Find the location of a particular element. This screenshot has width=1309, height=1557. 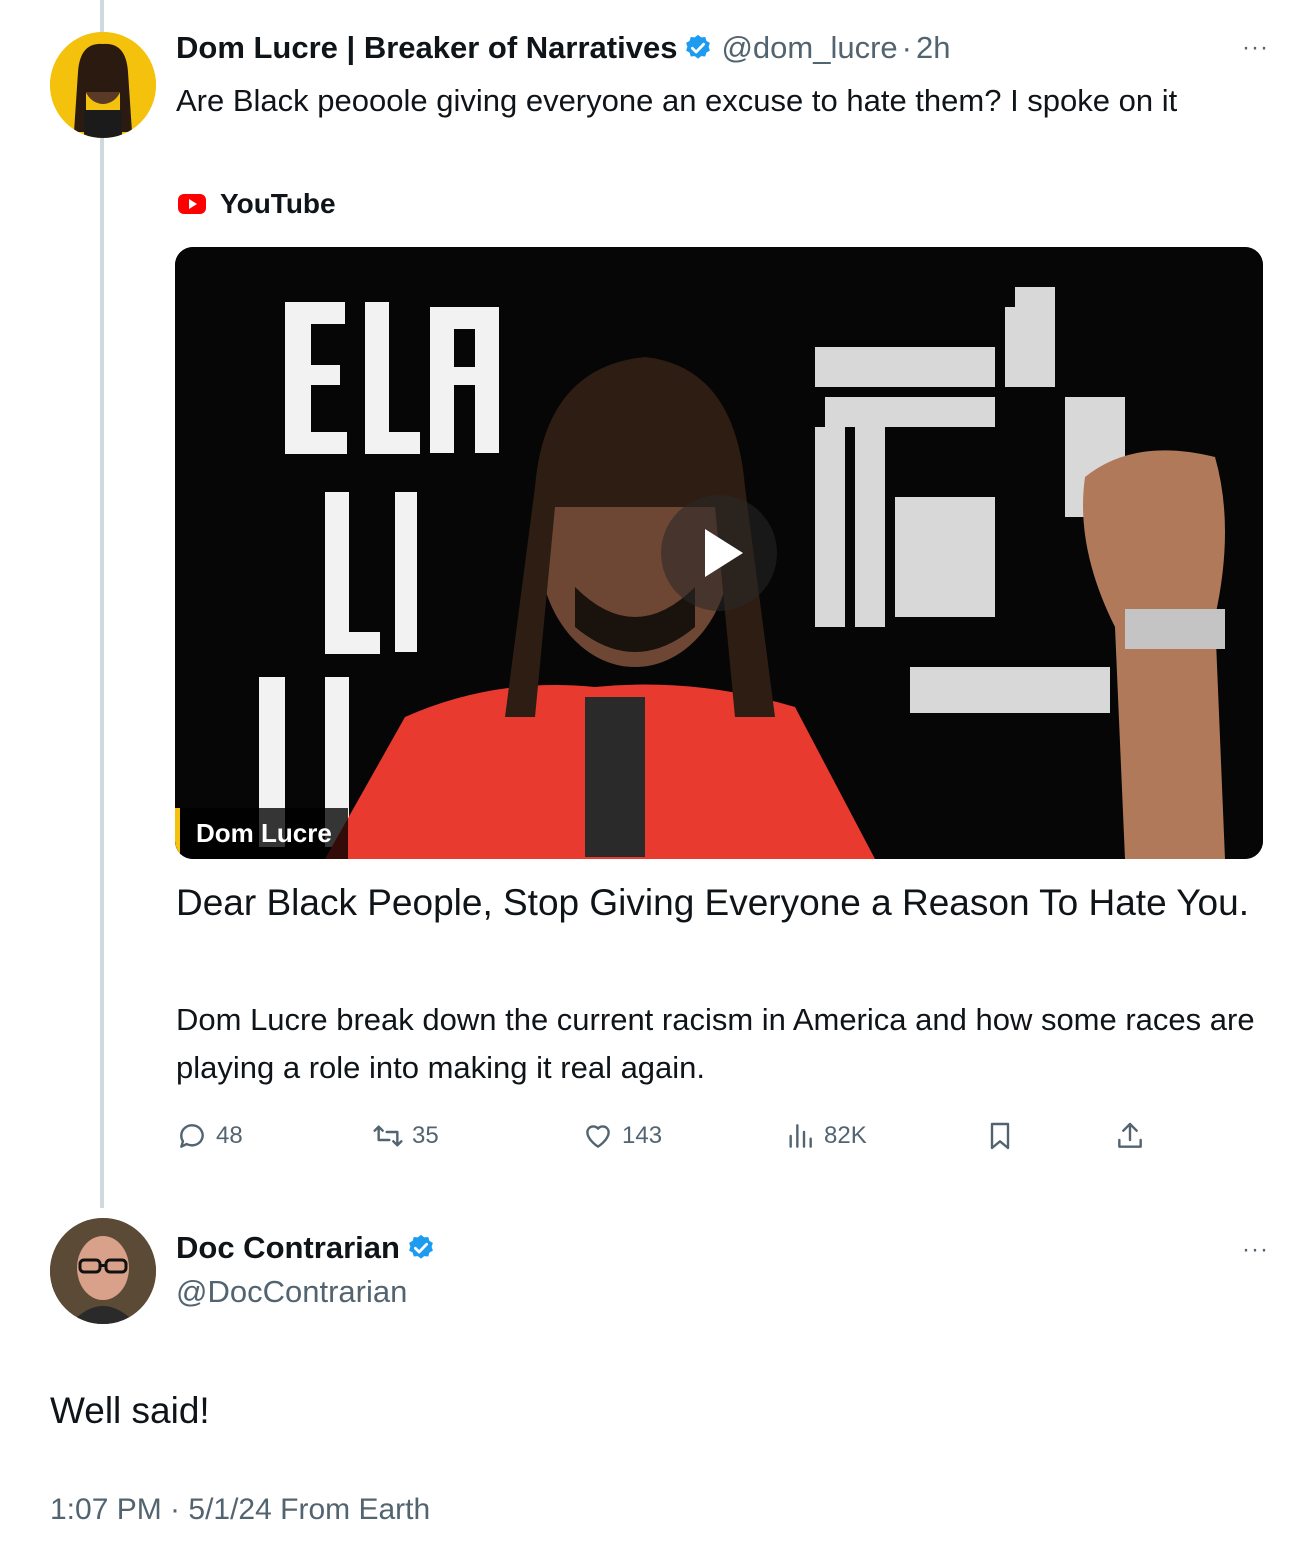

tweet-time: 2h is located at coordinates (933, 48).